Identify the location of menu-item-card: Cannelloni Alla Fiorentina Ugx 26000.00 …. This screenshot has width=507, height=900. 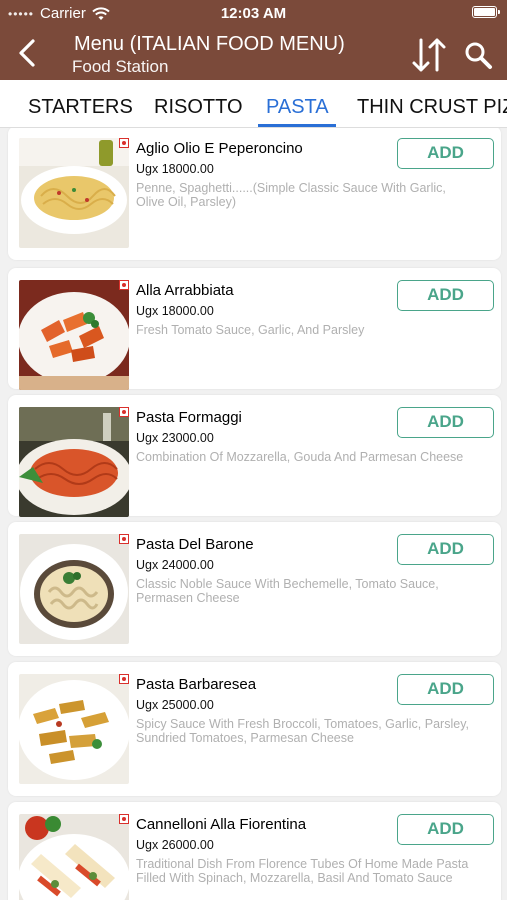
(254, 851).